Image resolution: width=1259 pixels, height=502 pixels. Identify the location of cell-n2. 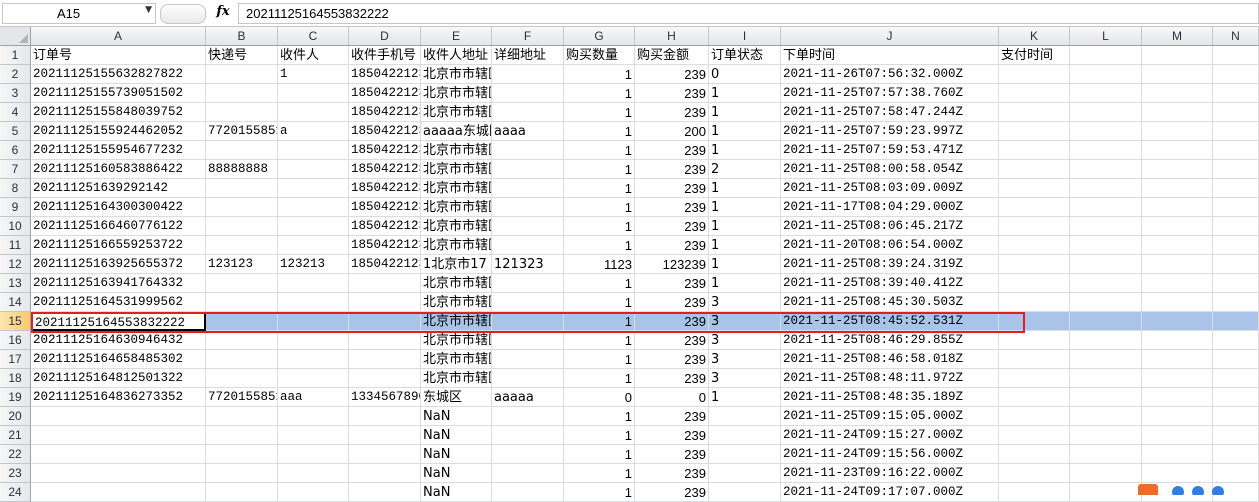
(1236, 74).